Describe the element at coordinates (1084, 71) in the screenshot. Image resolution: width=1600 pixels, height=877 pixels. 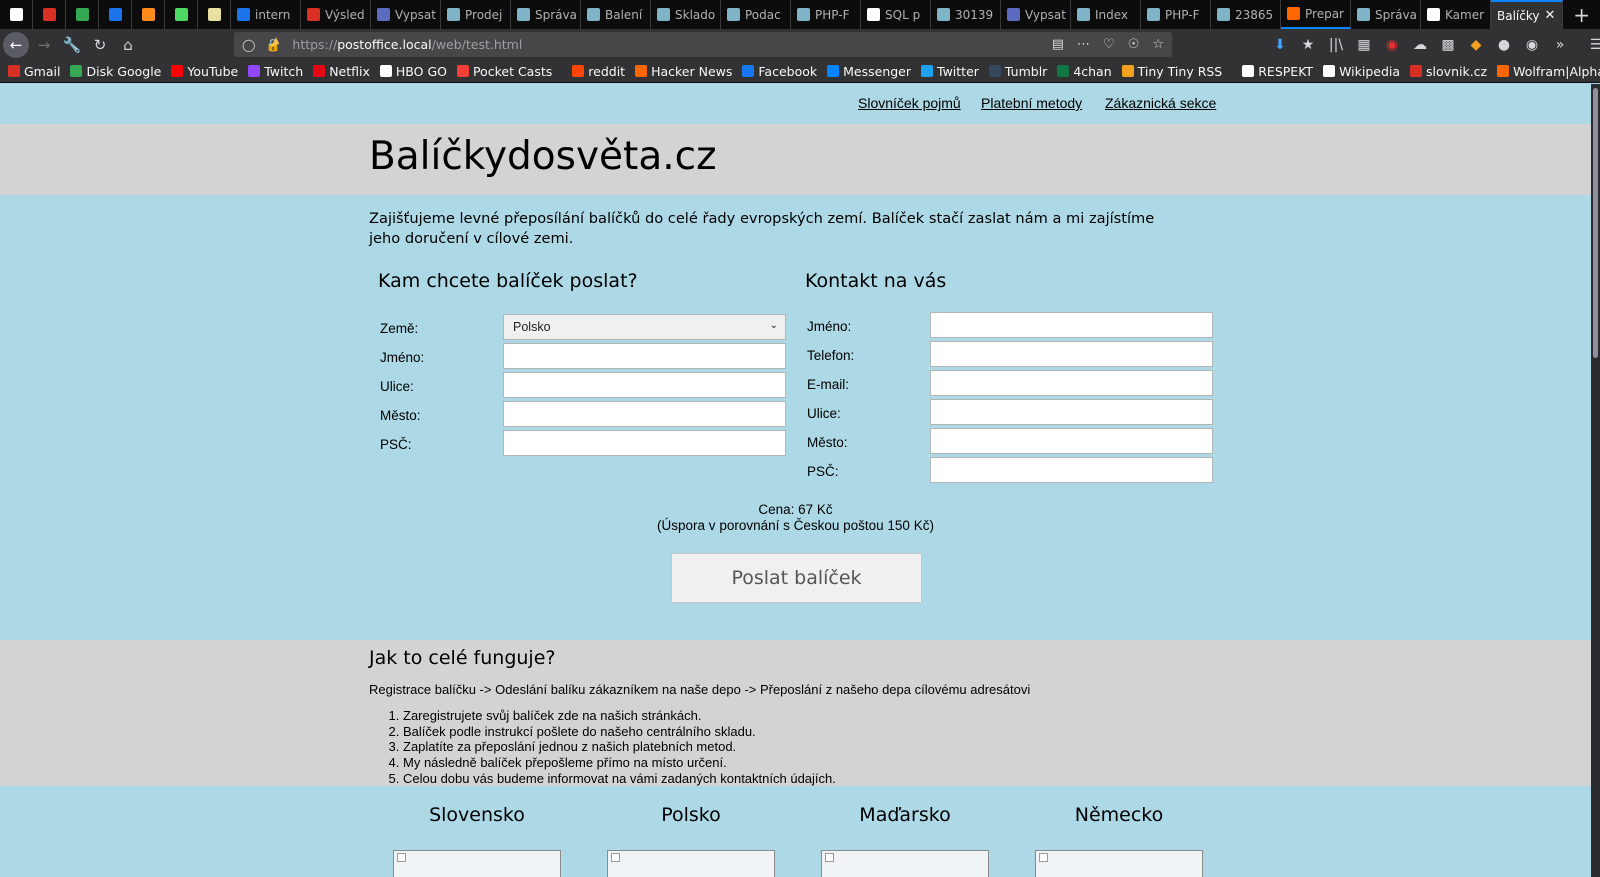
I see `bookmark-item: 4chan` at that location.